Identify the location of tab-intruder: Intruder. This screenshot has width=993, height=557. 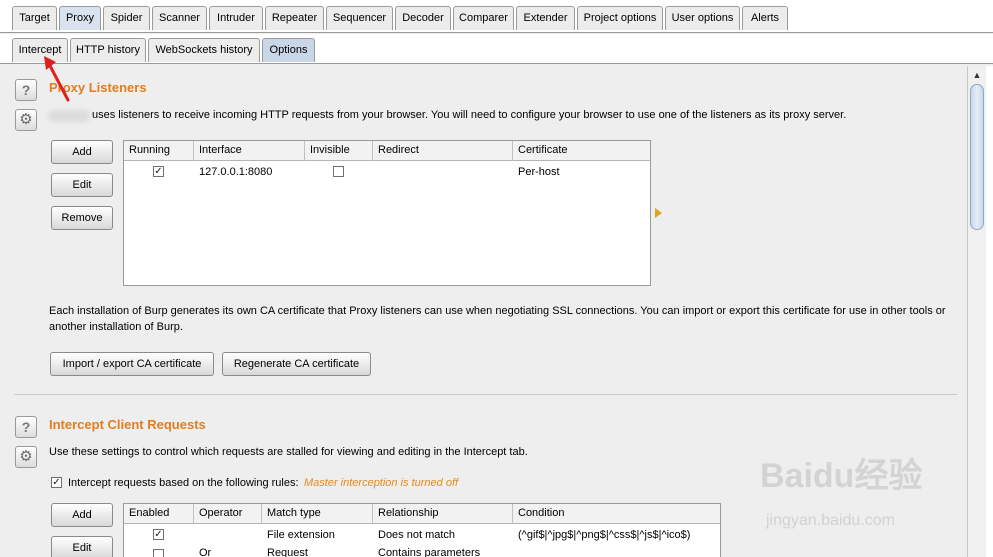
(236, 18).